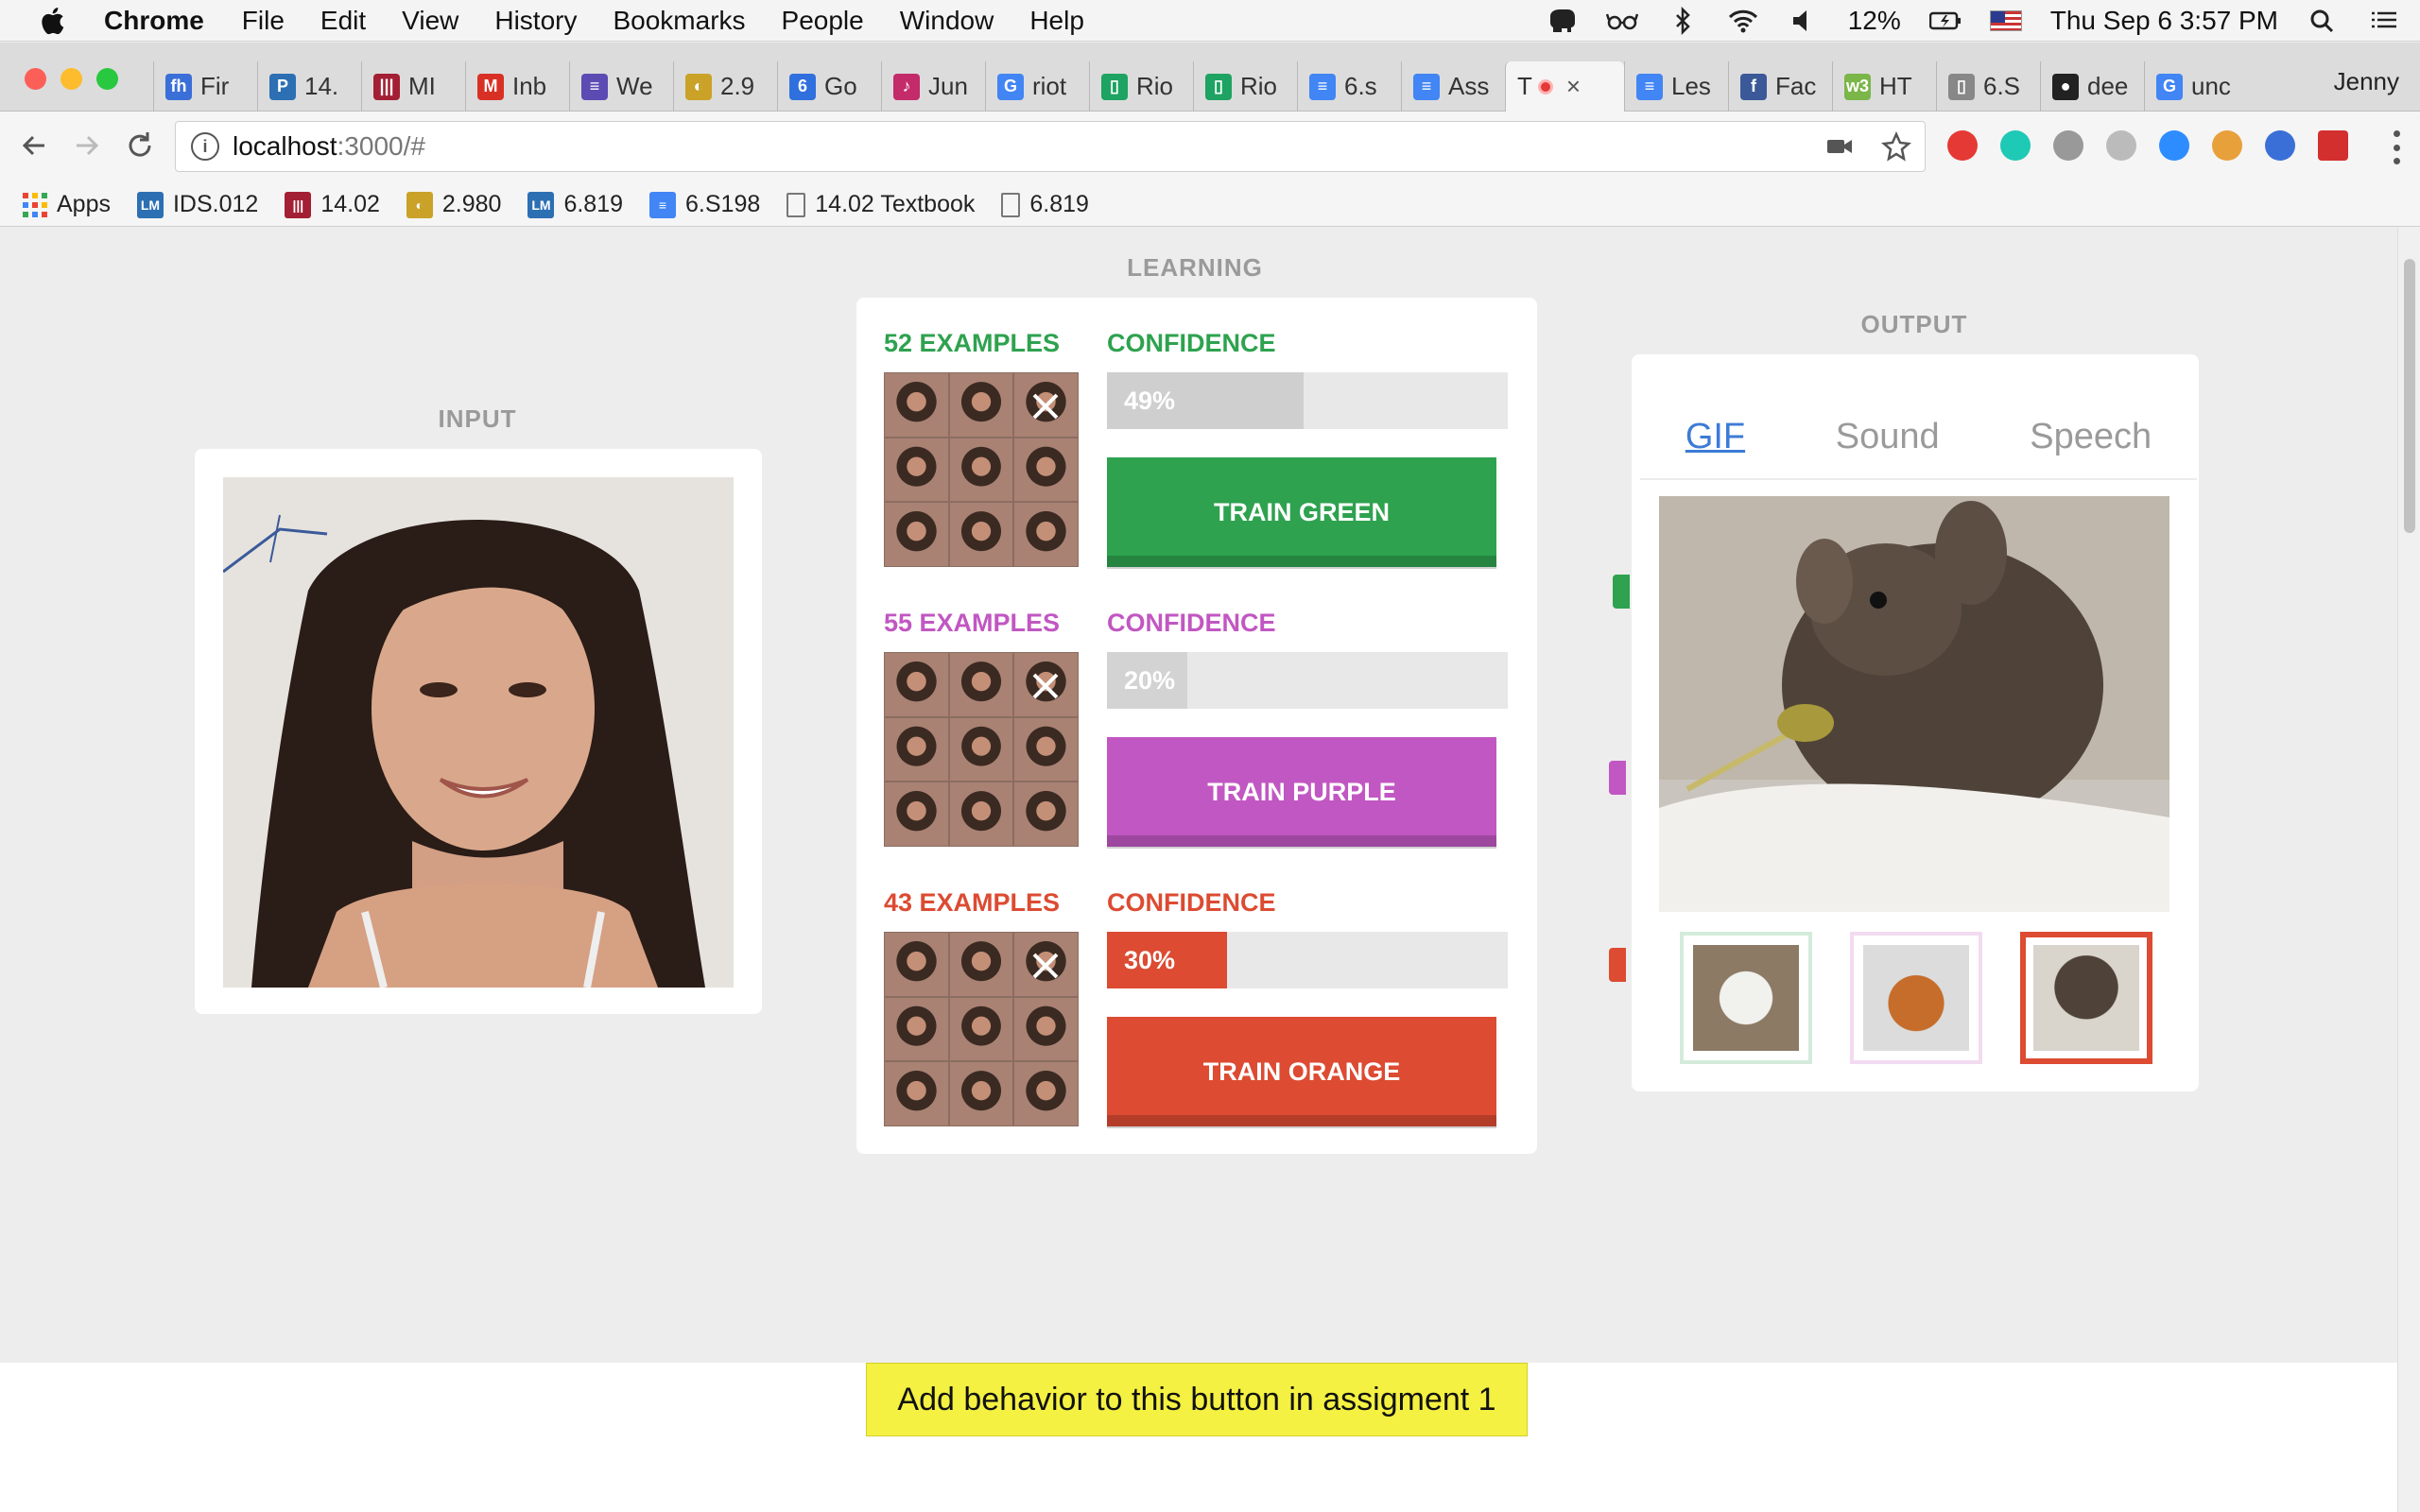  What do you see at coordinates (1191, 343) in the screenshot?
I see `green-confidence-label: CONFIDENCE` at bounding box center [1191, 343].